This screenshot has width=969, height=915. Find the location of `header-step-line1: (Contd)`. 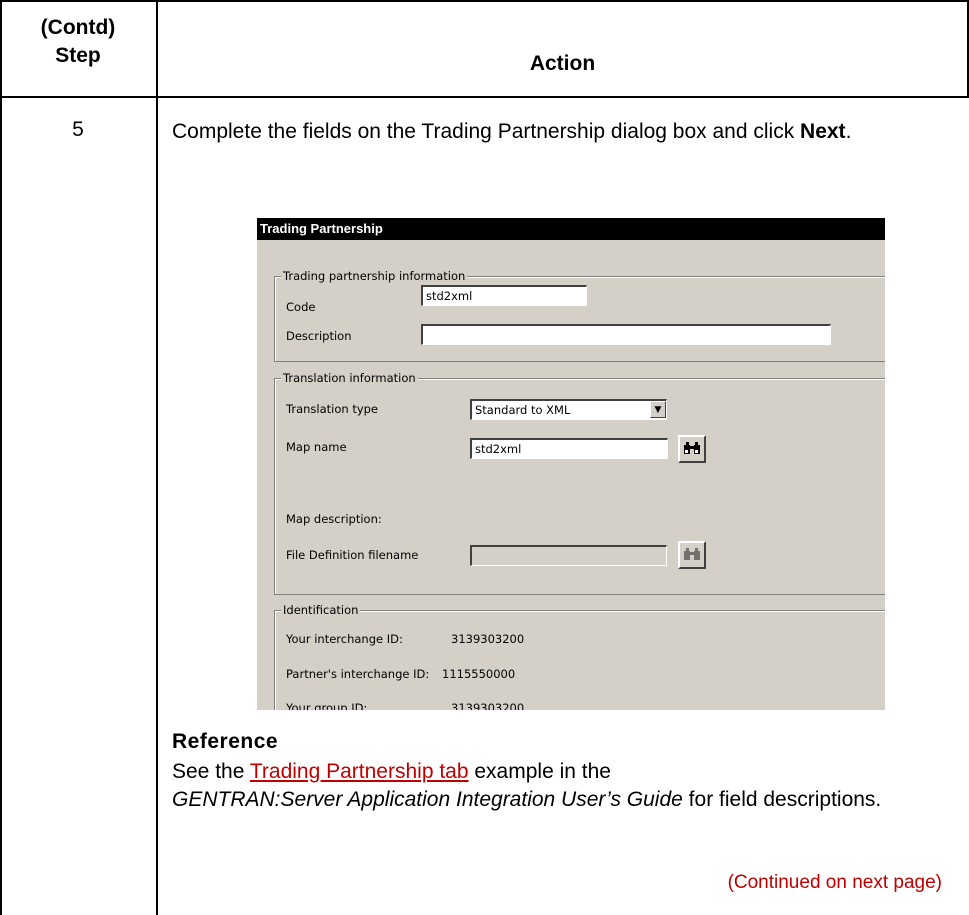

header-step-line1: (Contd) is located at coordinates (78, 27).